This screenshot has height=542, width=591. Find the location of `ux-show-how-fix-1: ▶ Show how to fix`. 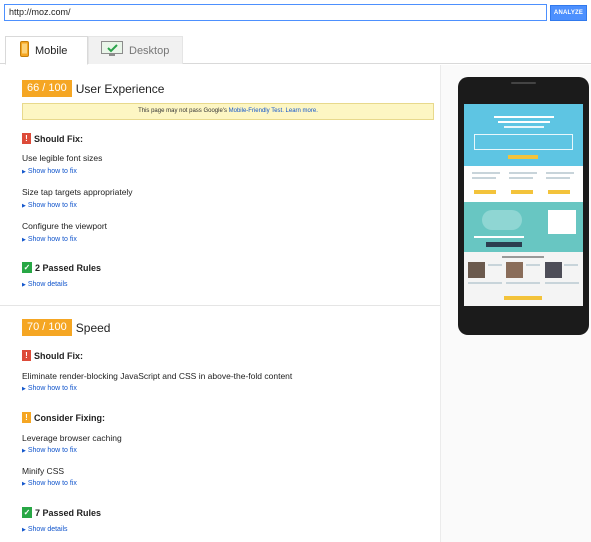

ux-show-how-fix-1: ▶ Show how to fix is located at coordinates (49, 171).